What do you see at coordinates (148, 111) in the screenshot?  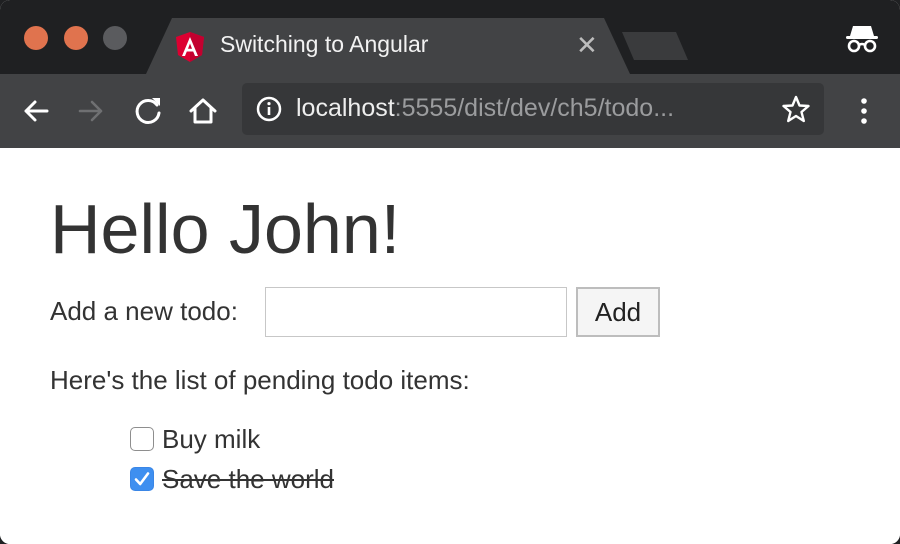 I see `reload-icon` at bounding box center [148, 111].